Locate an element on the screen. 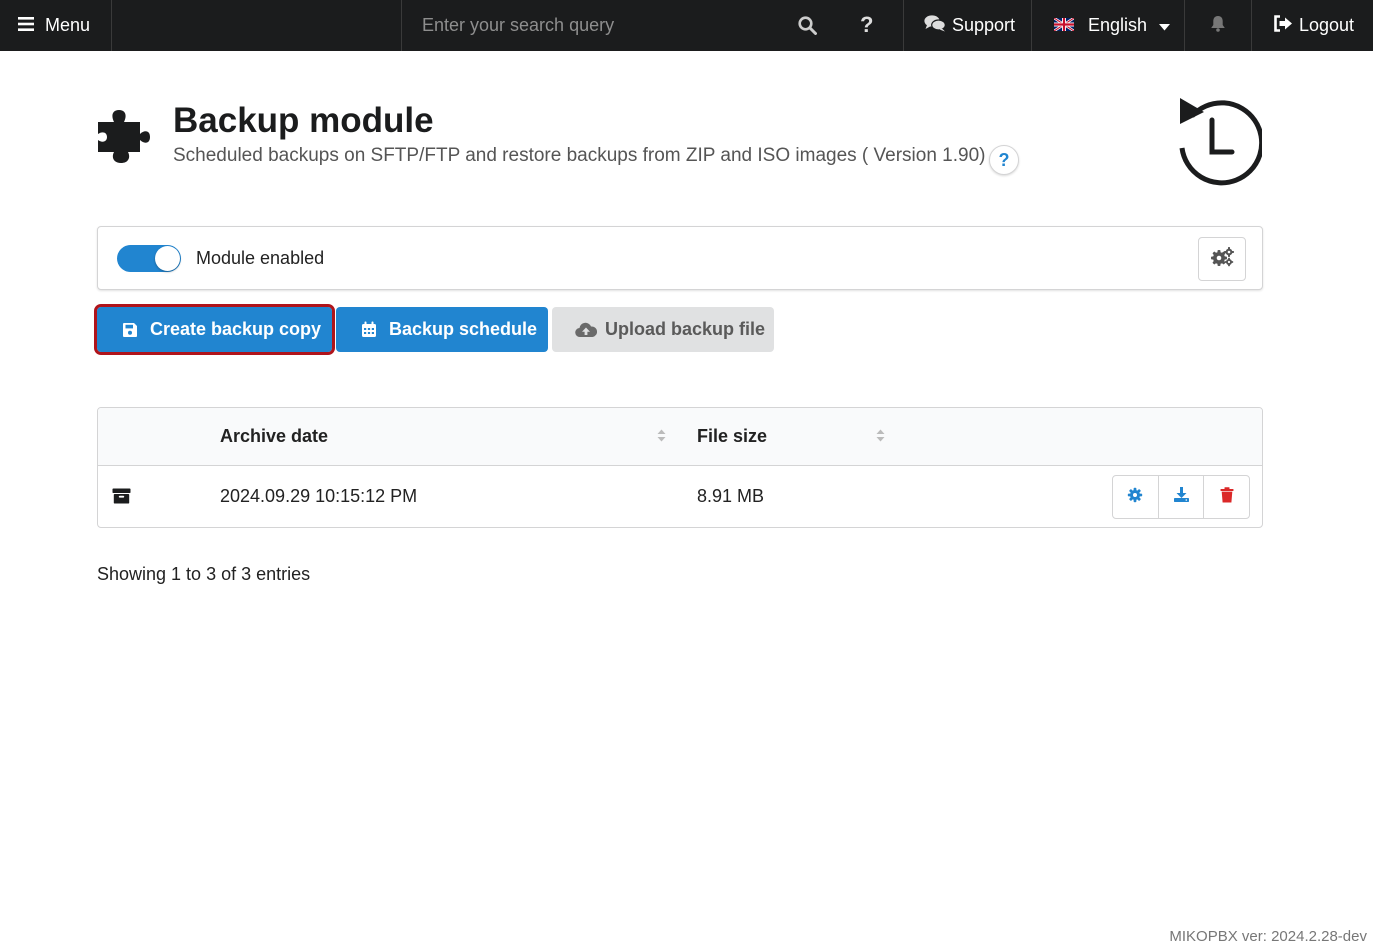 The width and height of the screenshot is (1373, 950). save-icon is located at coordinates (130, 330).